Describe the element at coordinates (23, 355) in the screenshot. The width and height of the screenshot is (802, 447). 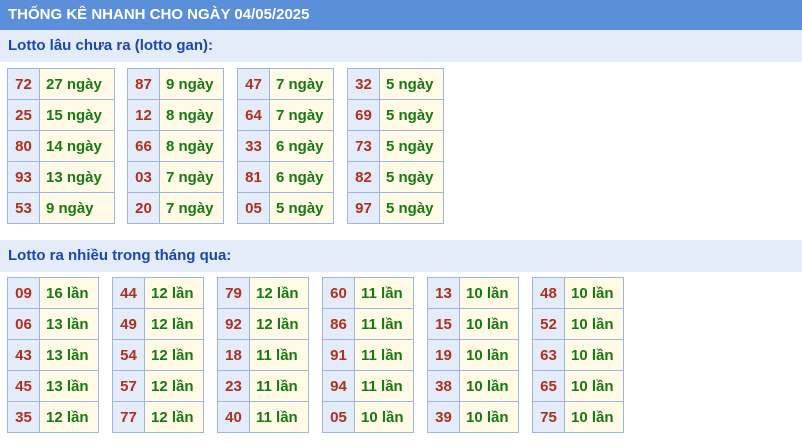
I see `lotto-number: 43` at that location.